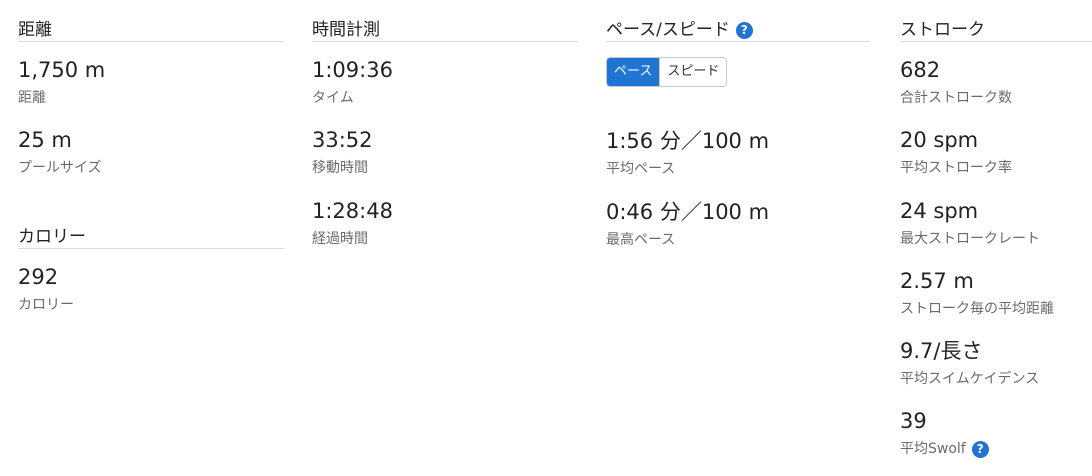 Image resolution: width=1092 pixels, height=476 pixels. Describe the element at coordinates (352, 211) in the screenshot. I see `stat-value: 1:28:48` at that location.